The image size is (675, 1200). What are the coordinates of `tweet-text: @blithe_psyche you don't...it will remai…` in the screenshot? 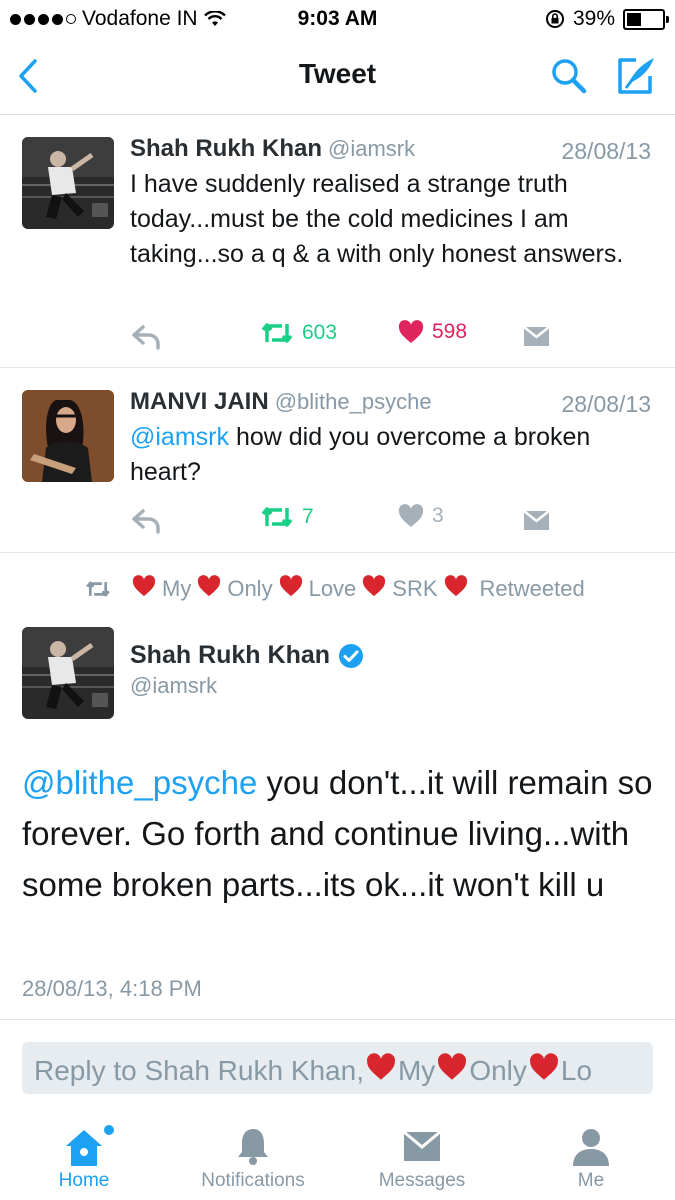 It's located at (340, 833).